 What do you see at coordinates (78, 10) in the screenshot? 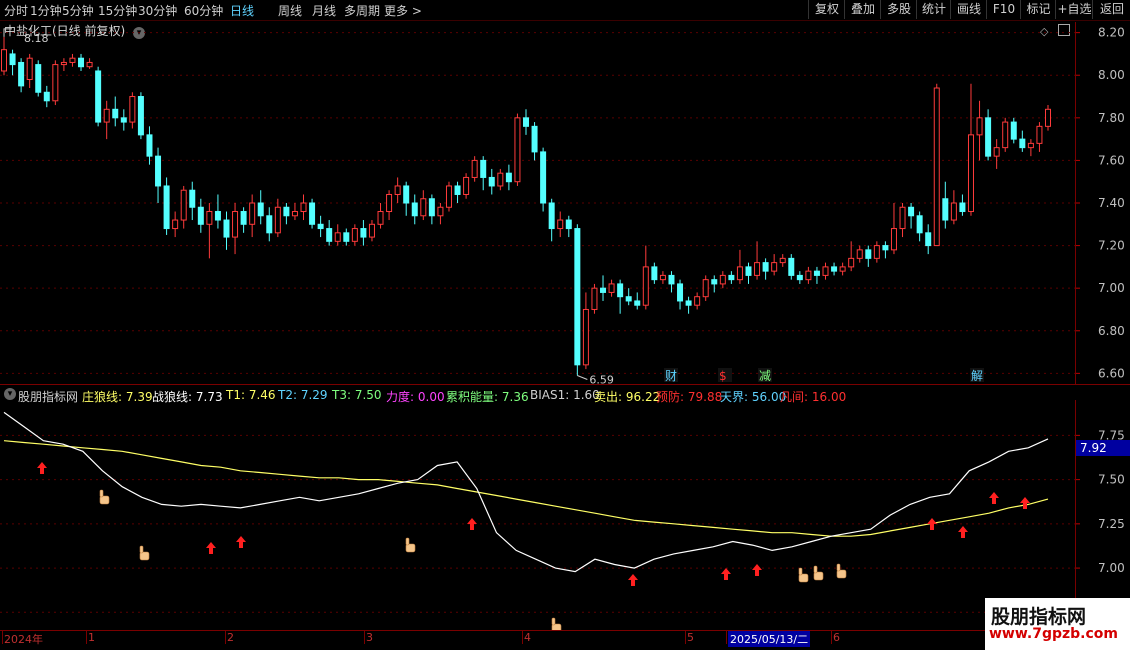
I see `period-tab-2: 5分钟` at bounding box center [78, 10].